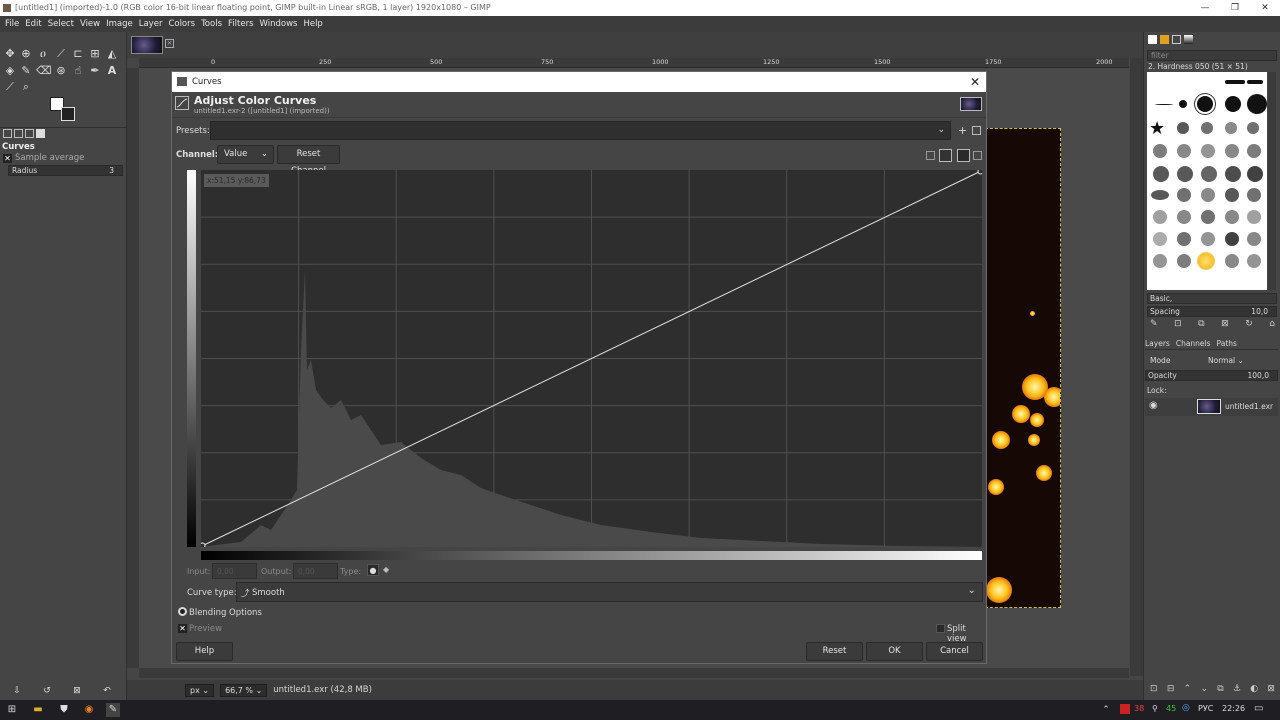 The width and height of the screenshot is (1280, 720). Describe the element at coordinates (1212, 311) in the screenshot. I see `spacing-slider: Spacing 10,0` at that location.